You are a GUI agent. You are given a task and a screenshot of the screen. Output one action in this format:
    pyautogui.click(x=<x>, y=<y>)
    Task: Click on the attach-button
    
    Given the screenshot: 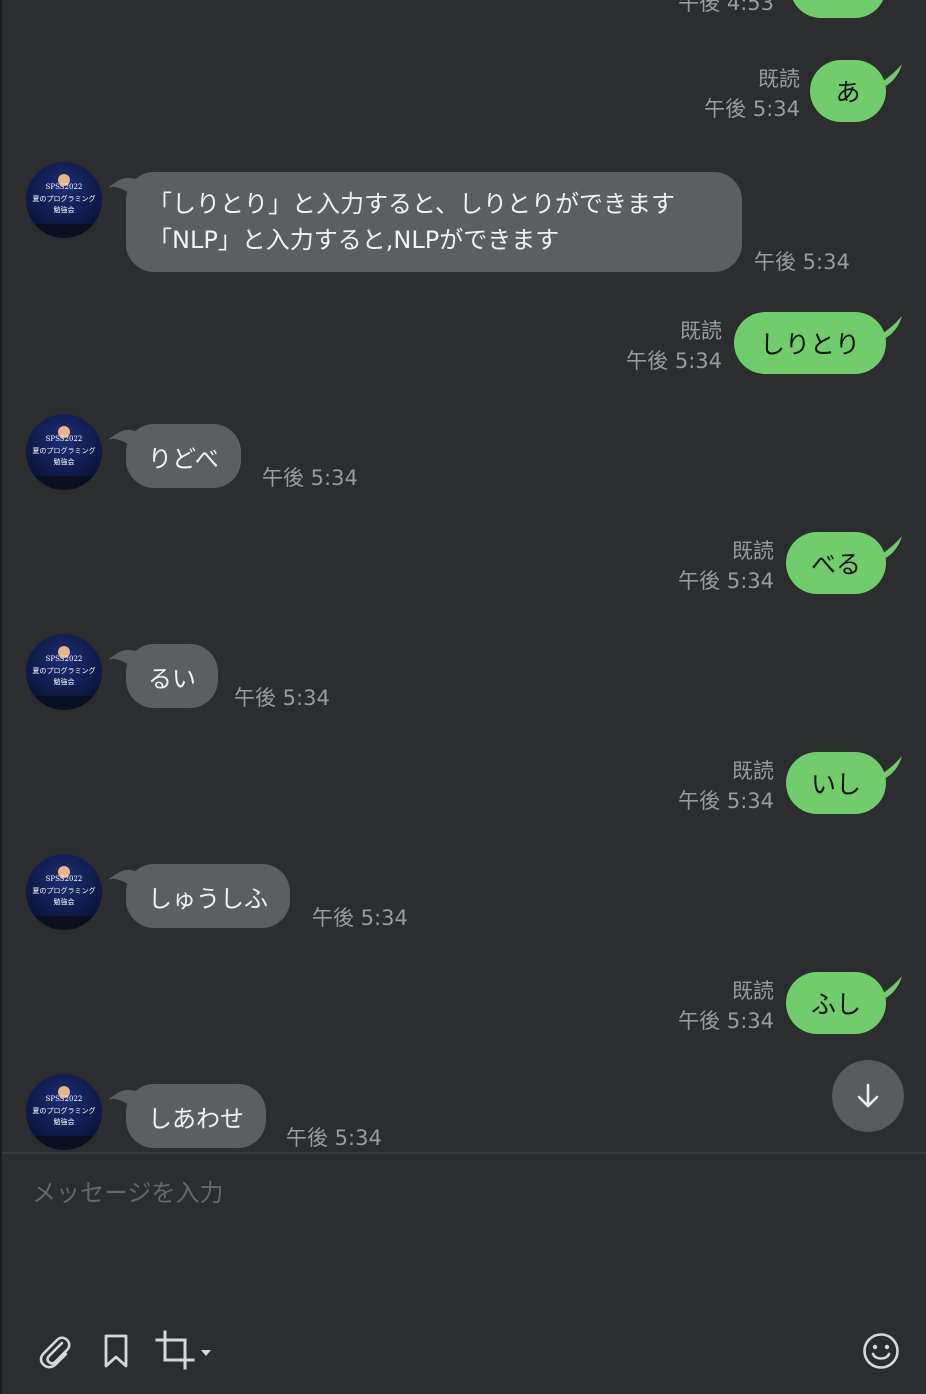 What is the action you would take?
    pyautogui.click(x=55, y=1351)
    